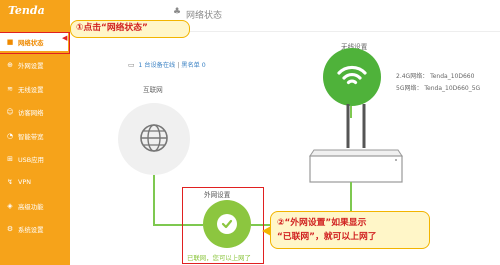 The height and width of the screenshot is (265, 500). I want to click on wan-status-text: 已联网，您可以上网了, so click(219, 258).